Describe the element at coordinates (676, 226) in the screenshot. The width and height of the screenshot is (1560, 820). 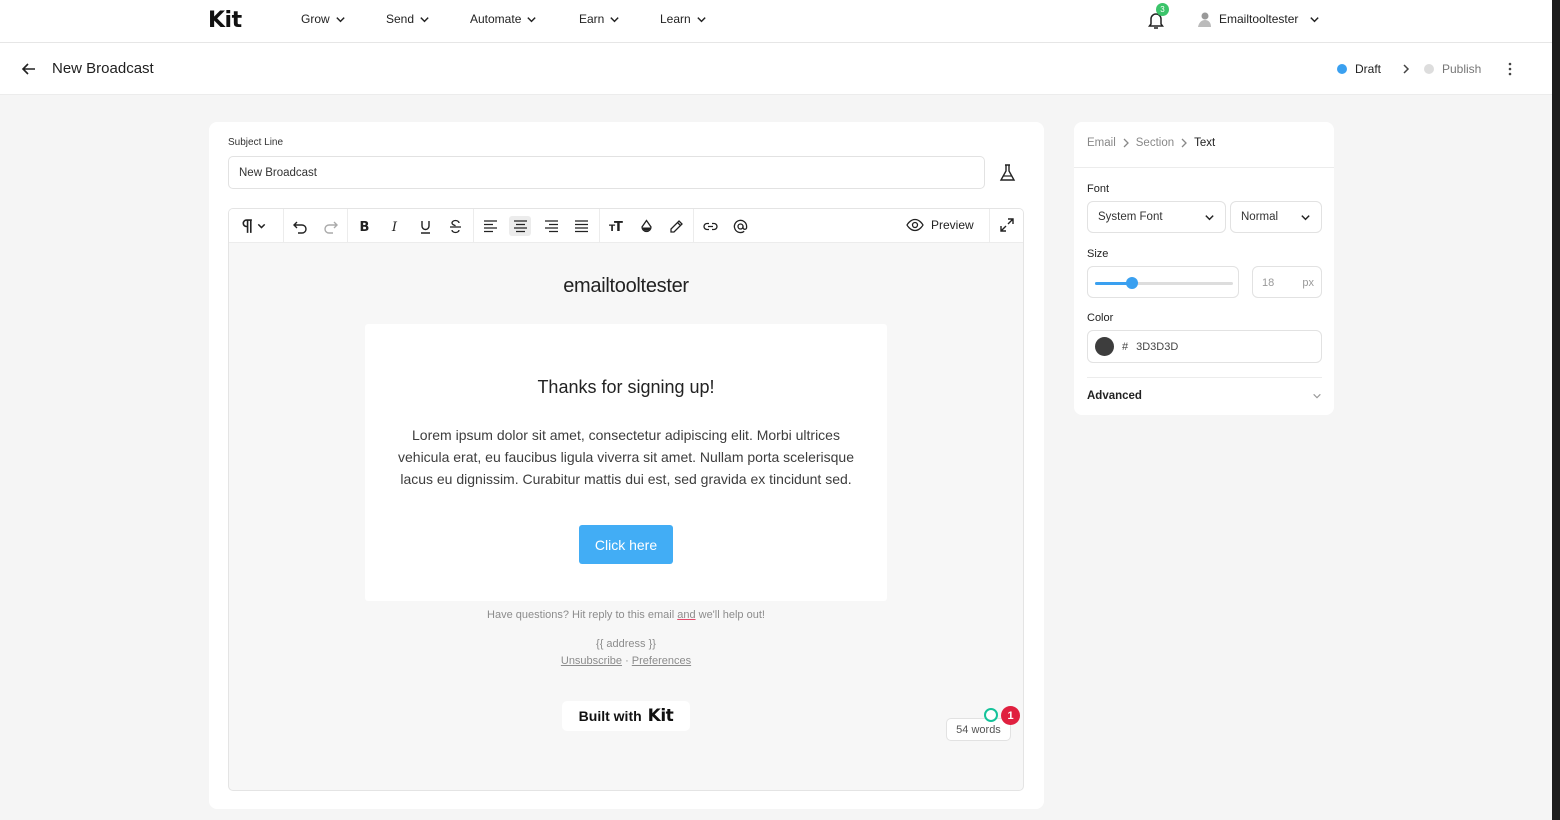
I see `highlight-button` at that location.